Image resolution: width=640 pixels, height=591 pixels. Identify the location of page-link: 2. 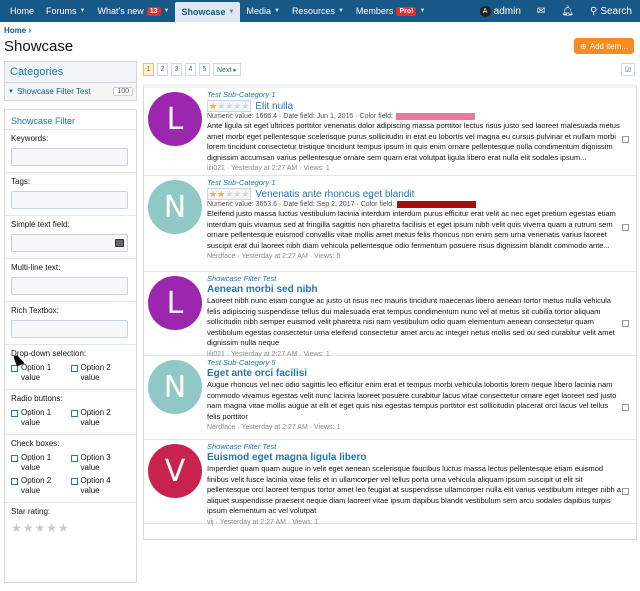
(162, 69).